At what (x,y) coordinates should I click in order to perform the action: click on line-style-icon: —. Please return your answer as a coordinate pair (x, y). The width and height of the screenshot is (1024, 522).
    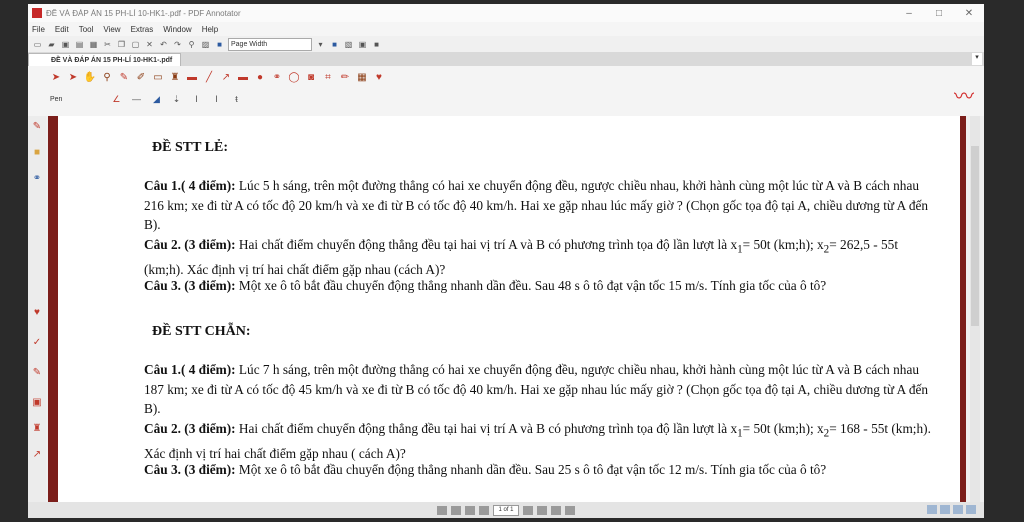
    Looking at the image, I should click on (136, 99).